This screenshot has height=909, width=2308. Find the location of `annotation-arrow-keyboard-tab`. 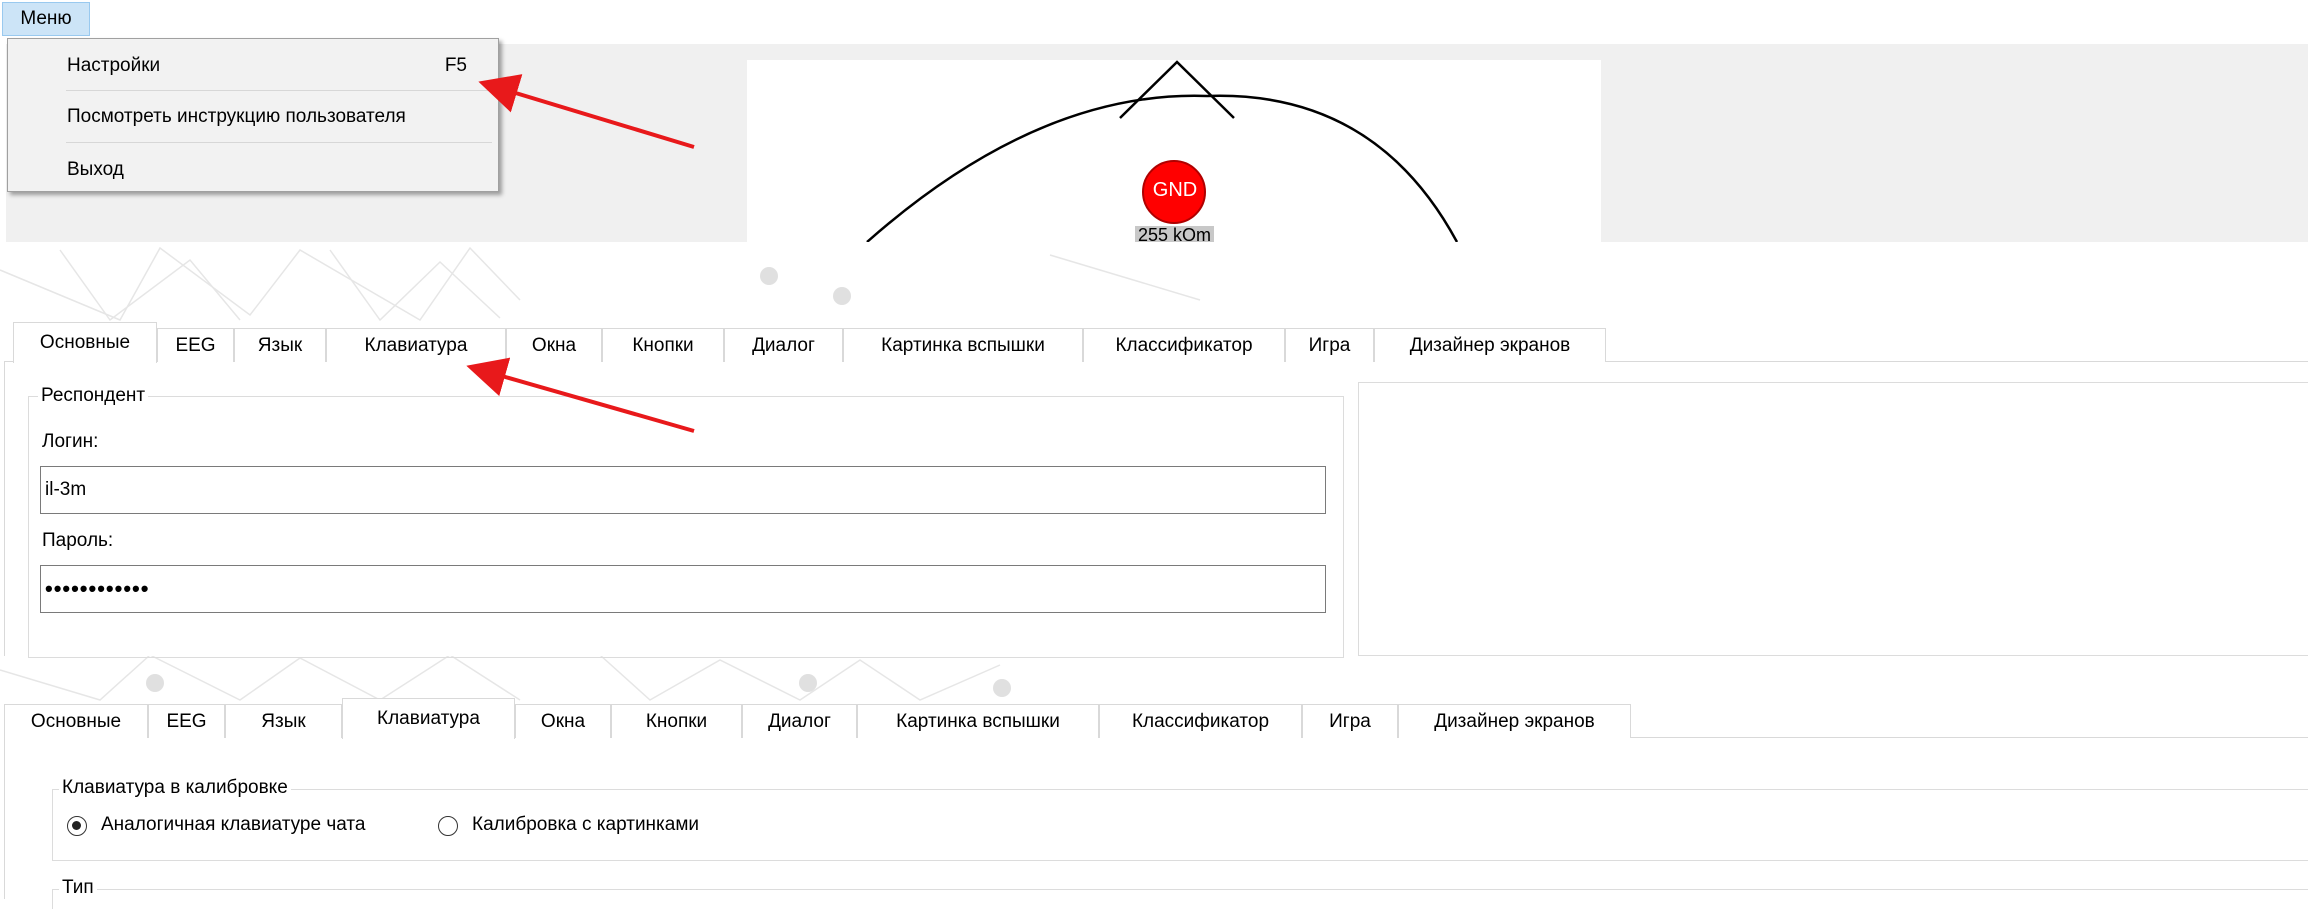

annotation-arrow-keyboard-tab is located at coordinates (580, 395).